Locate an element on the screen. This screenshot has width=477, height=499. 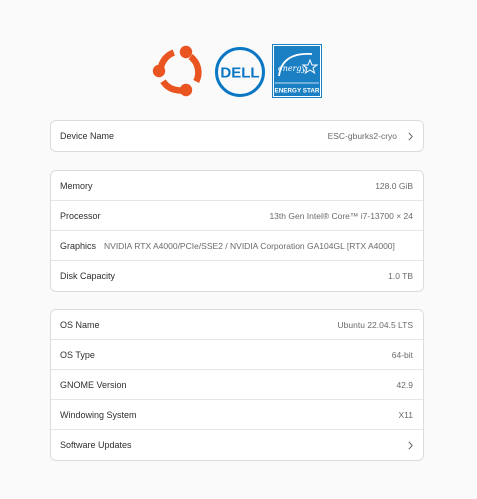
software-updates-label: Software Updates is located at coordinates (96, 445).